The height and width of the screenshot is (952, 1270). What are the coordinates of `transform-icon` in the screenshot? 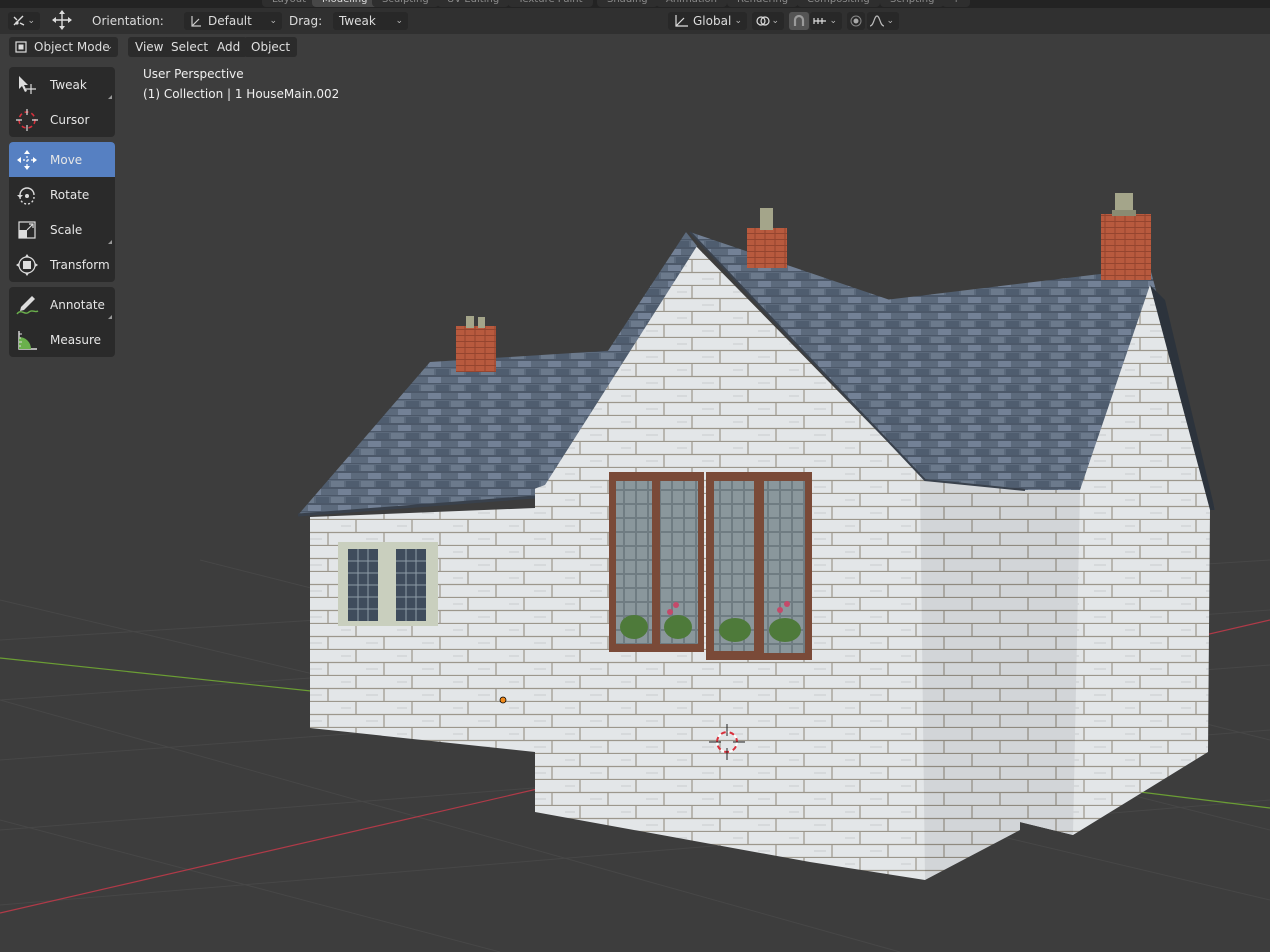 It's located at (27, 264).